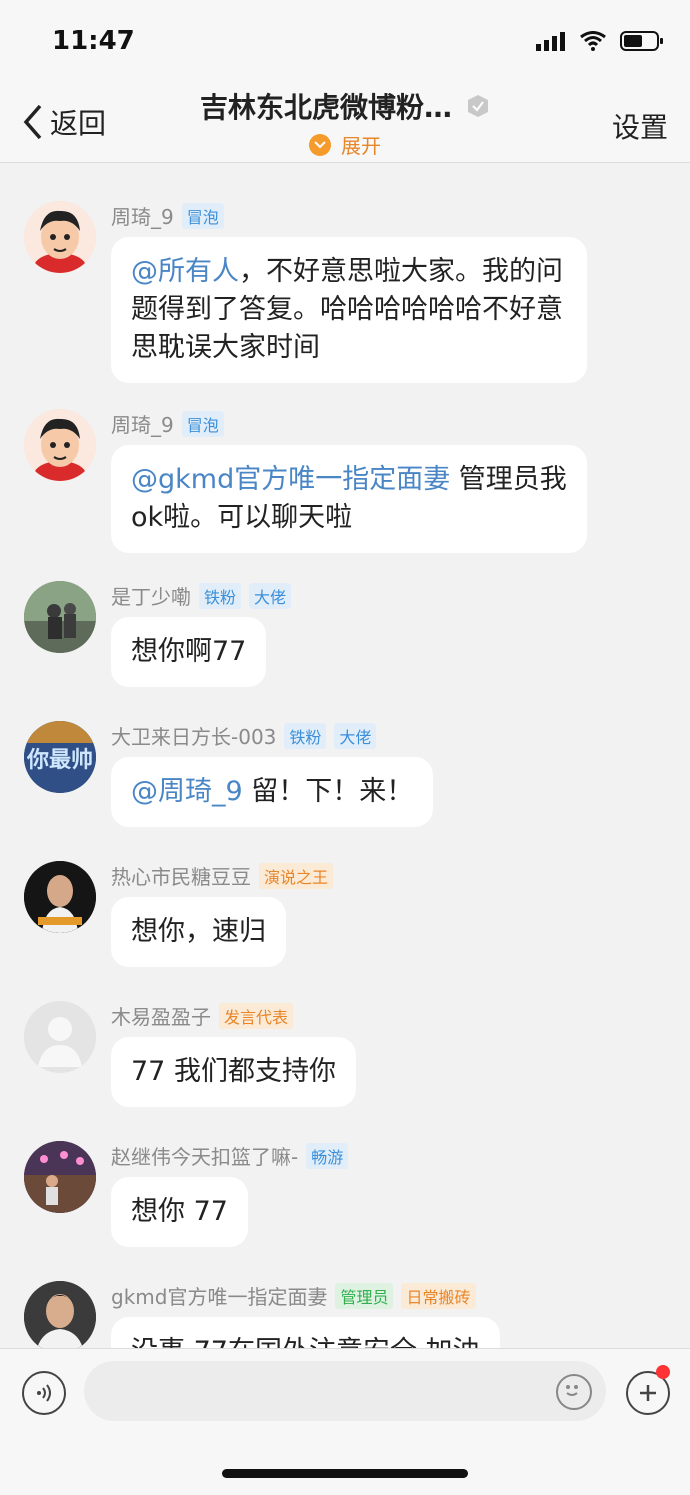 This screenshot has height=1495, width=690. I want to click on sender-line: 木易盈盈子 发言代表, so click(202, 1015).